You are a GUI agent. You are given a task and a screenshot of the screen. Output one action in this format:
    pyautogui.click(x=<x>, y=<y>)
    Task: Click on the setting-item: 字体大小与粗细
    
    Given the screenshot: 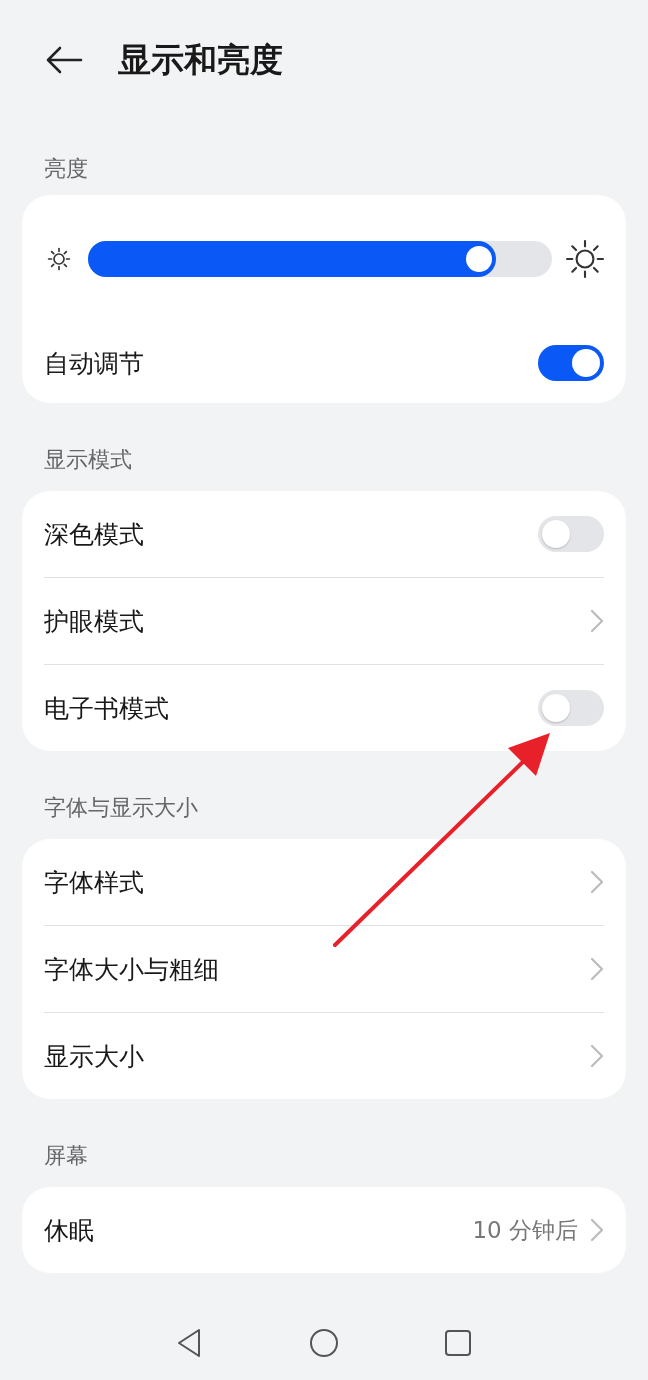 What is the action you would take?
    pyautogui.click(x=324, y=968)
    